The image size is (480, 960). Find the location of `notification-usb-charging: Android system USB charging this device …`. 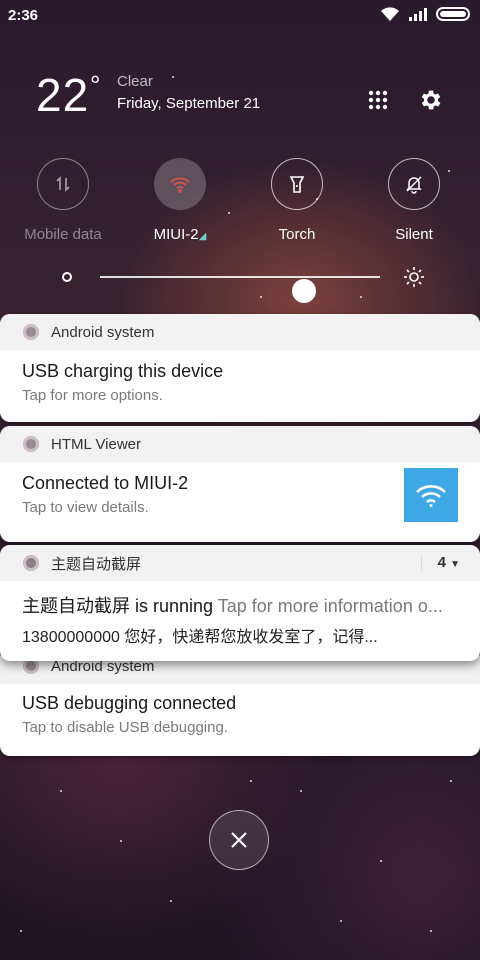

notification-usb-charging: Android system USB charging this device … is located at coordinates (240, 368).